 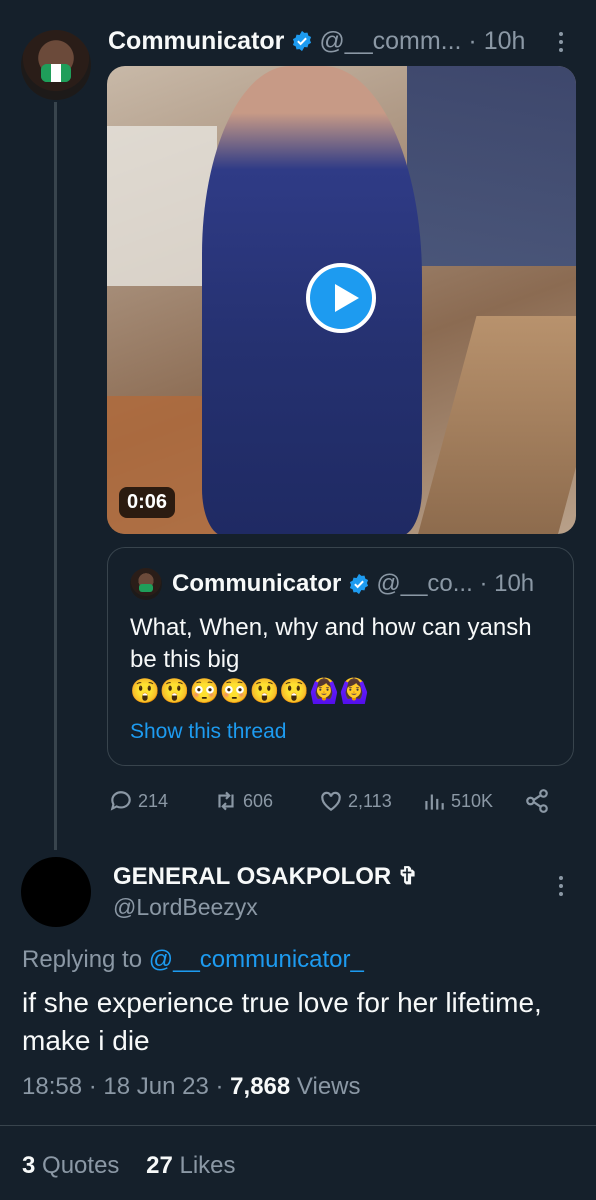 I want to click on quote-avatar, so click(x=146, y=584).